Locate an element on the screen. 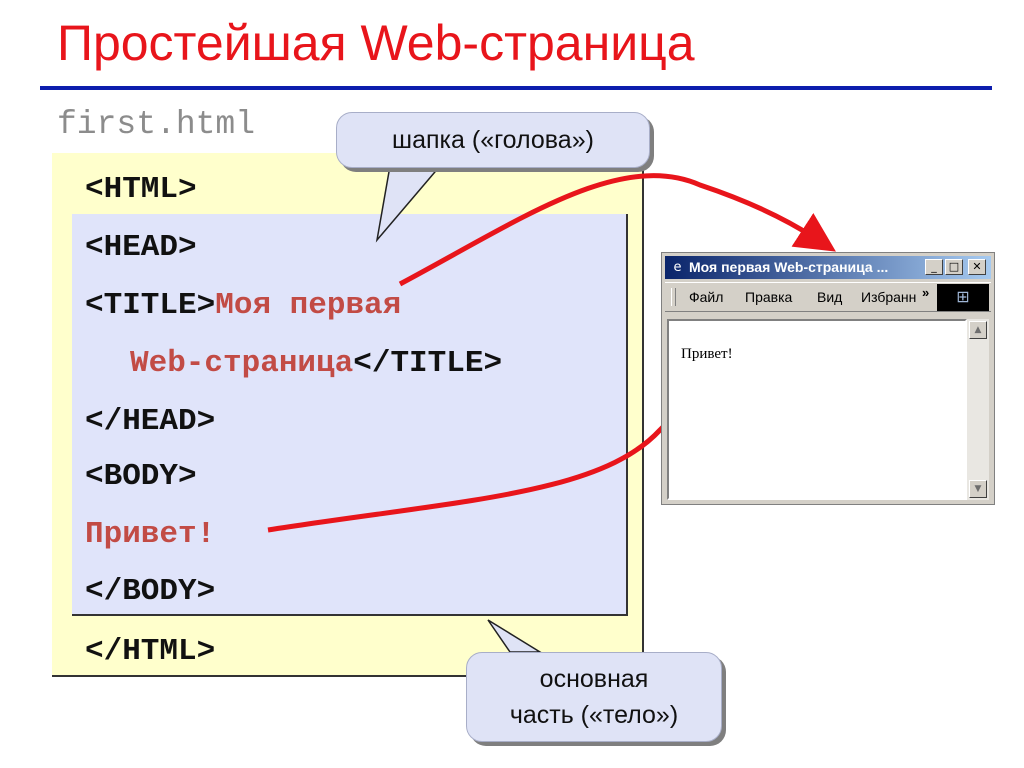 The height and width of the screenshot is (768, 1024). callout-body-pointer is located at coordinates (515, 636).